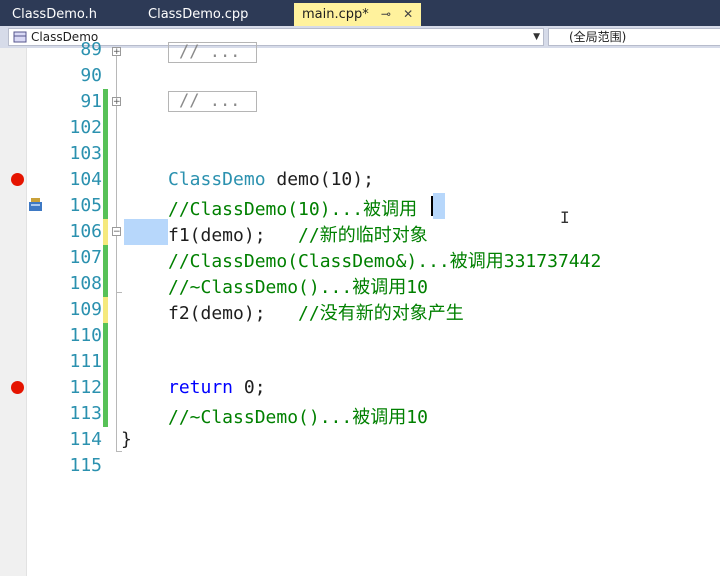  Describe the element at coordinates (386, 14) in the screenshot. I see `pin-icon: ⊸` at that location.